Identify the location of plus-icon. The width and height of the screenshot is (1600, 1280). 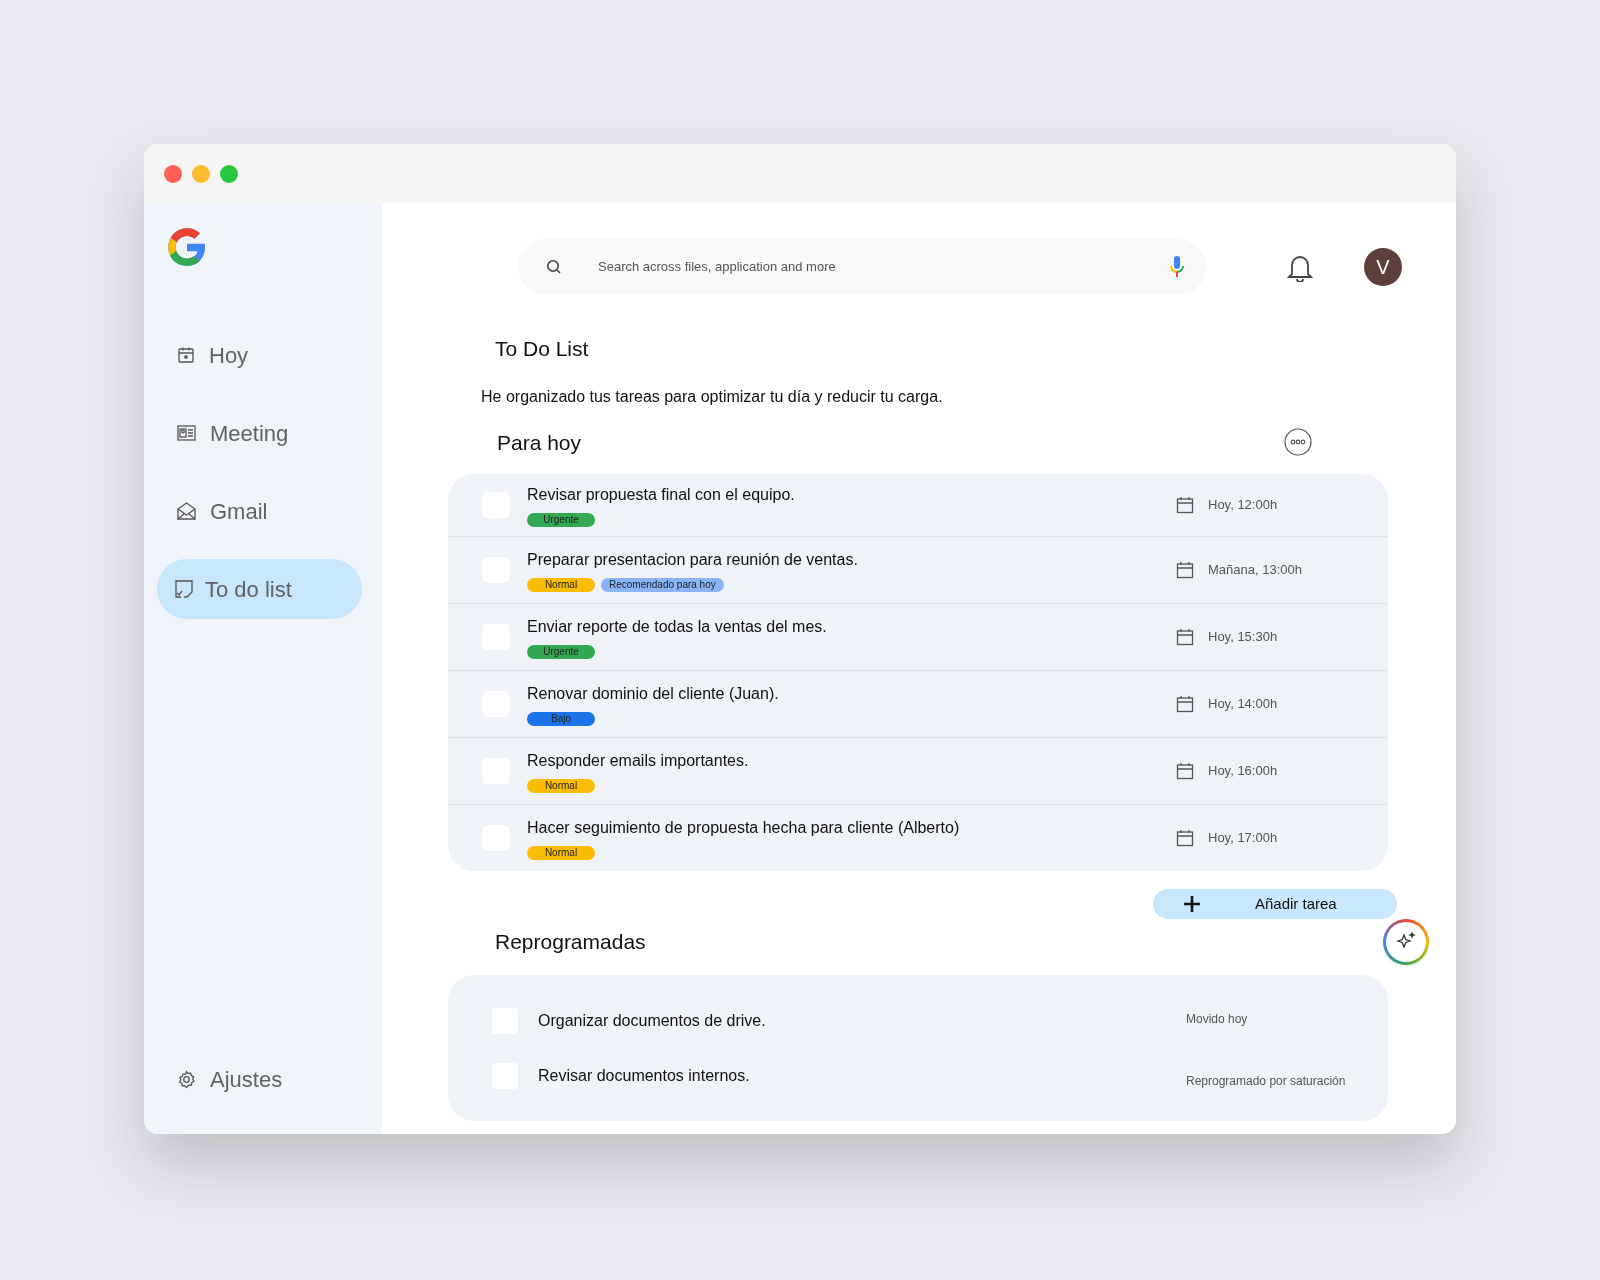
(1192, 904).